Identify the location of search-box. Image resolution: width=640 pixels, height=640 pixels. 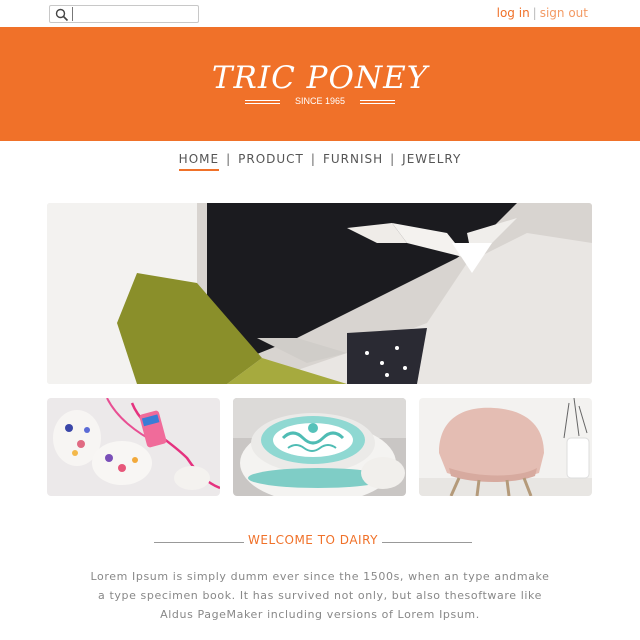
(124, 14).